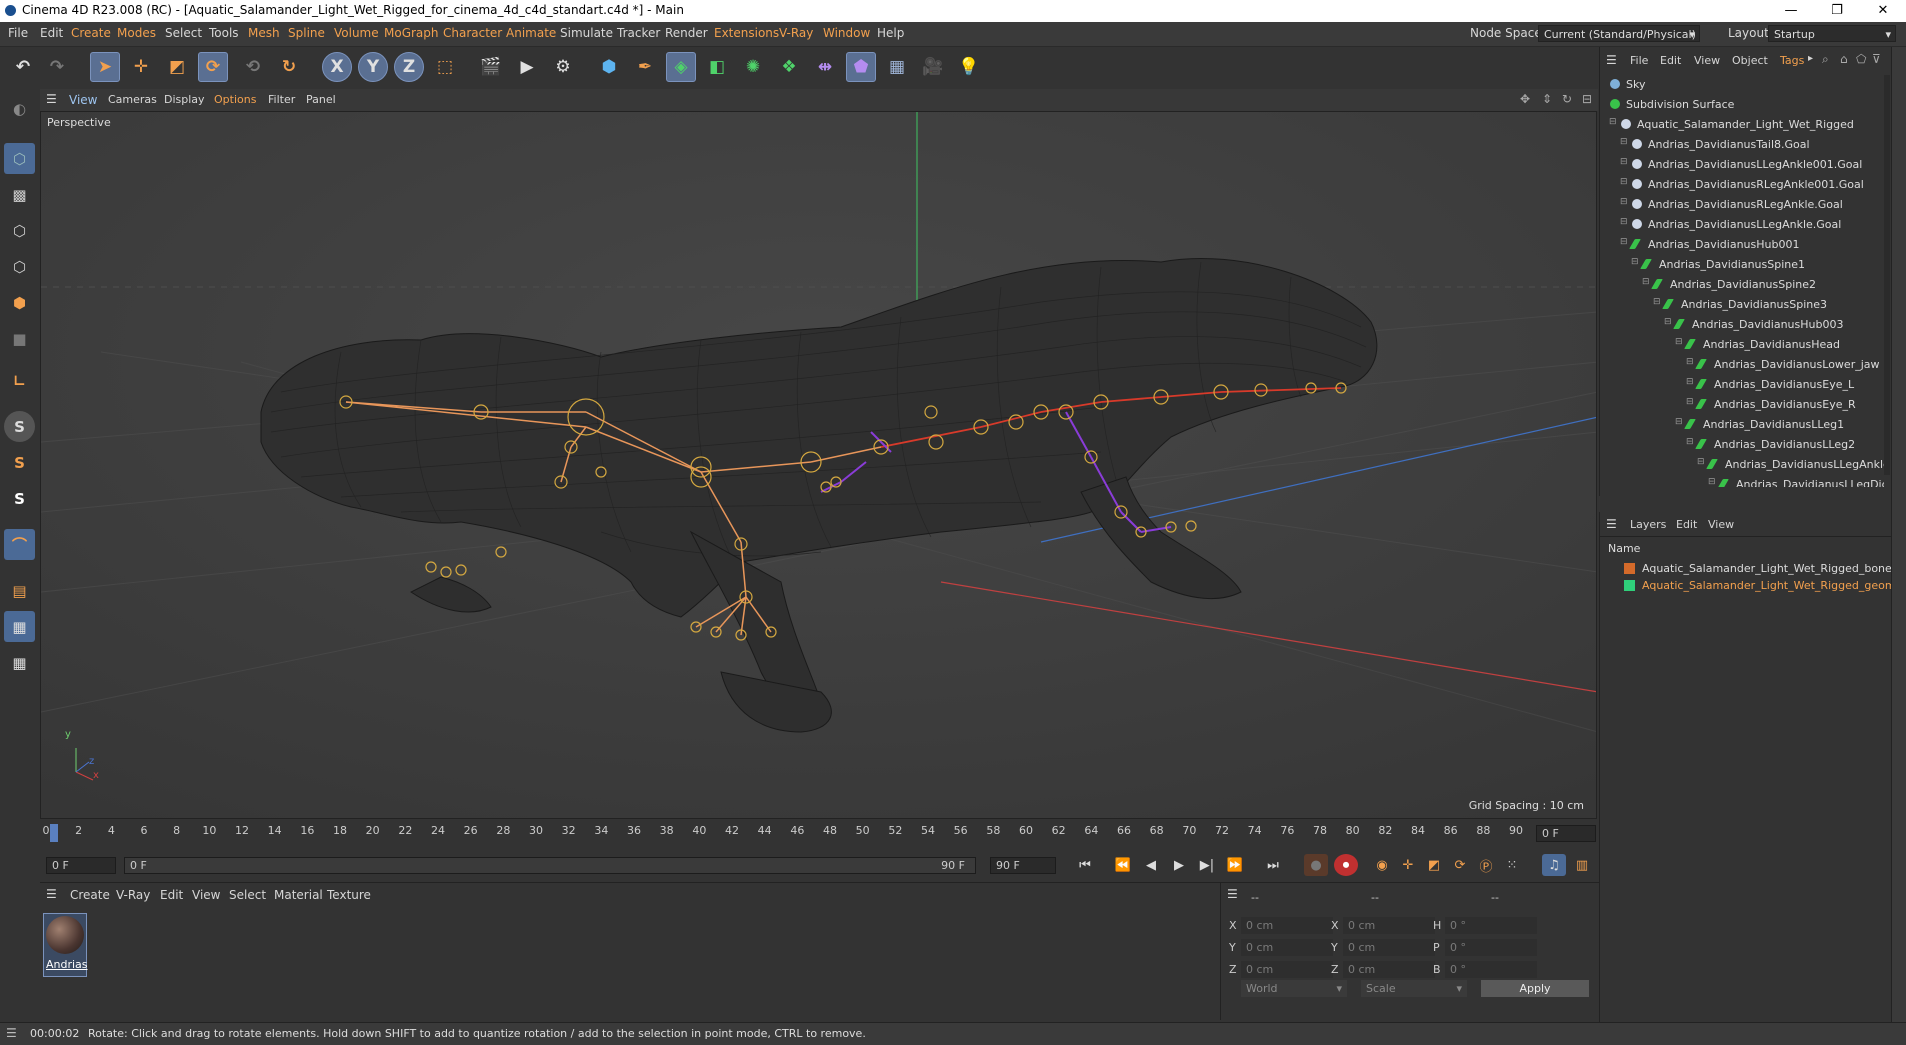 This screenshot has height=1045, width=1906. What do you see at coordinates (1460, 865) in the screenshot?
I see `rotation-key-button: ⟳` at bounding box center [1460, 865].